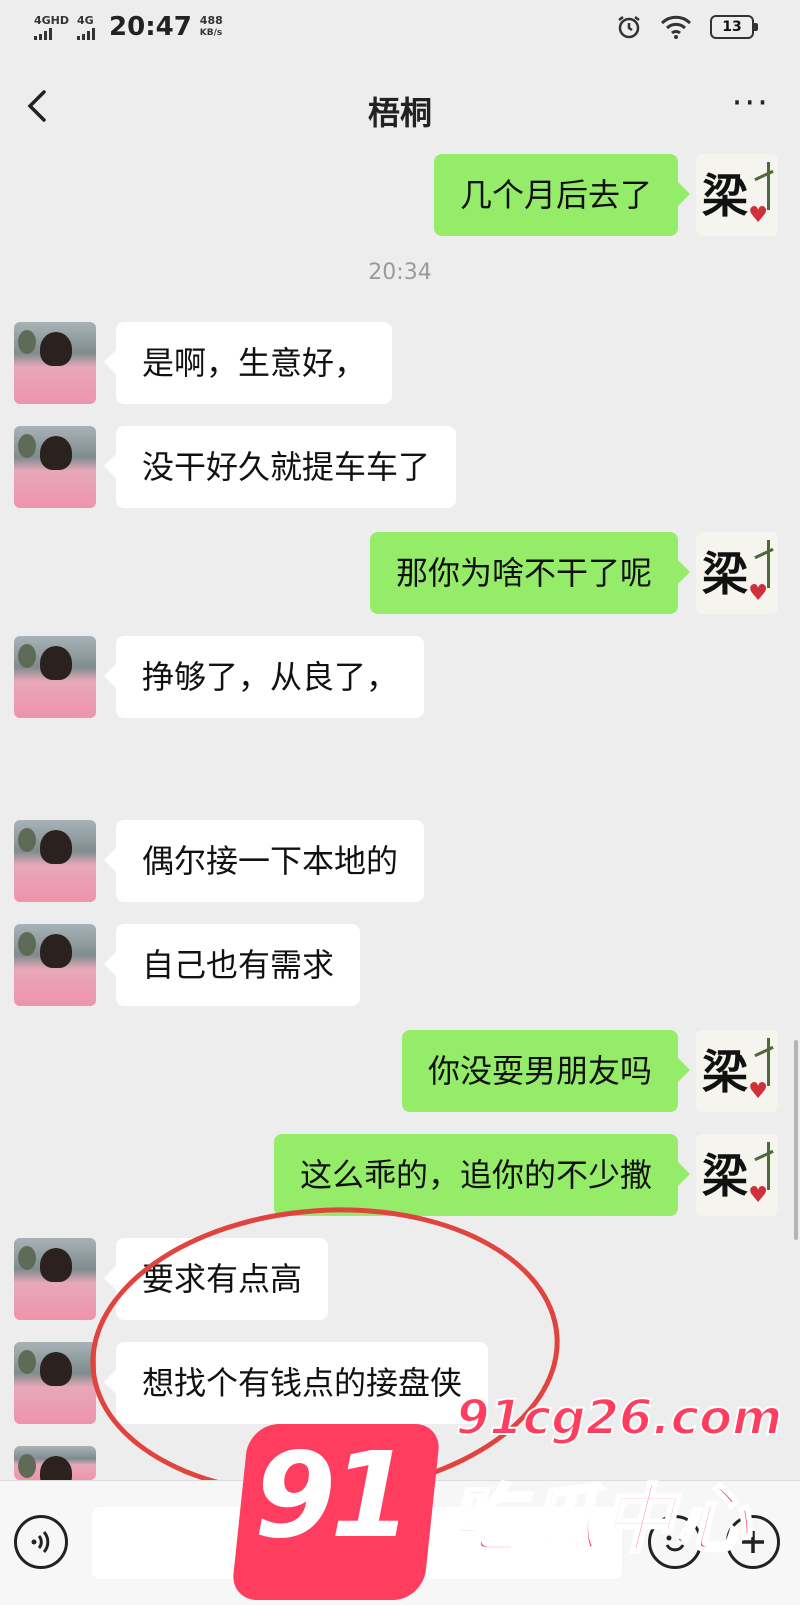  I want to click on message-bubble-received: 挣够了，从良了，, so click(264, 677).